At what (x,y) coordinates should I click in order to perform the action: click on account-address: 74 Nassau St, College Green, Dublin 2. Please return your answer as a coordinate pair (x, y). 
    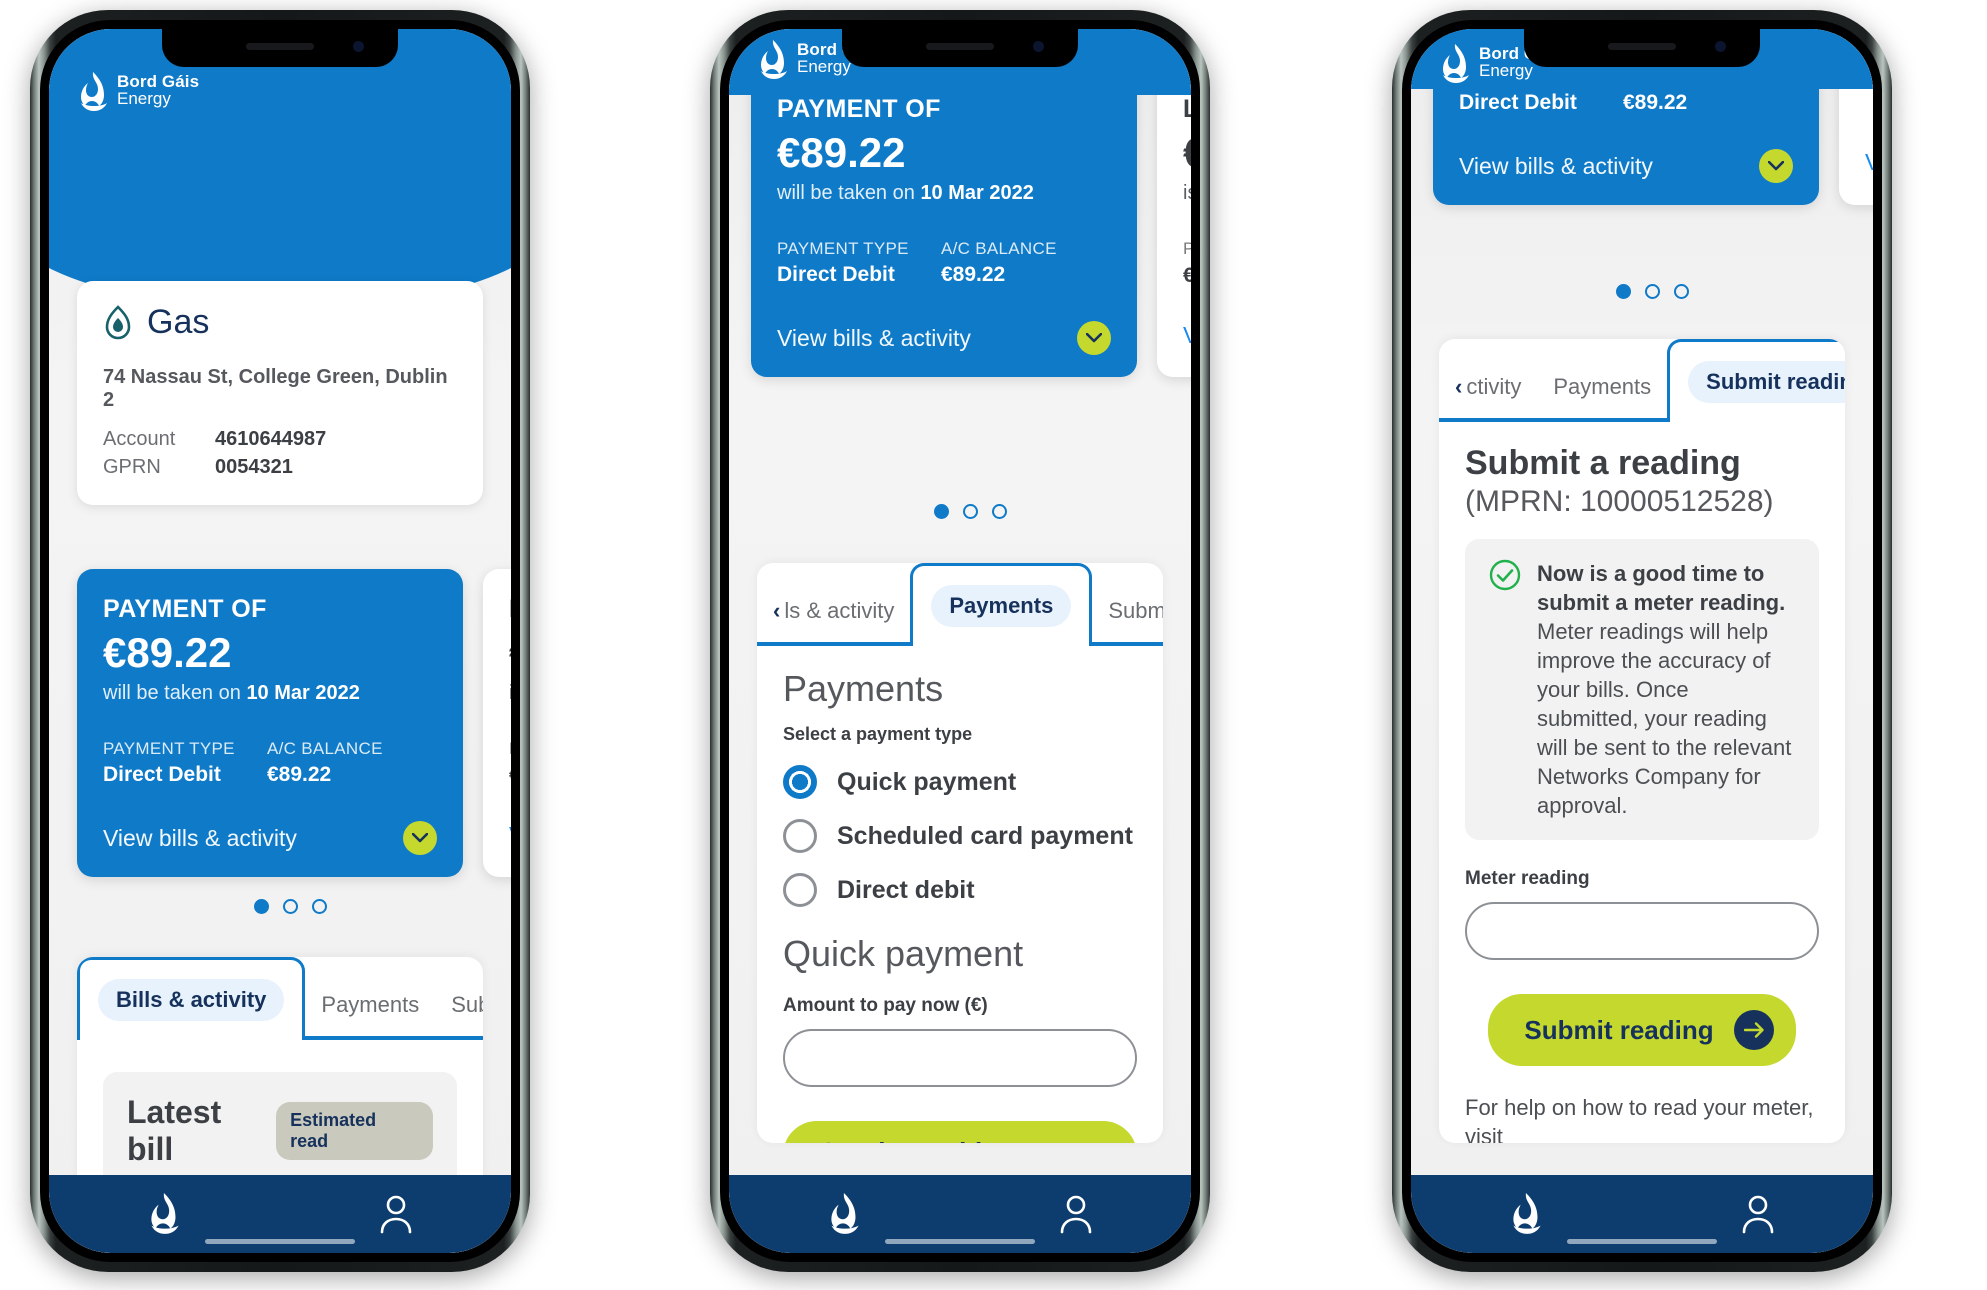
    Looking at the image, I should click on (275, 388).